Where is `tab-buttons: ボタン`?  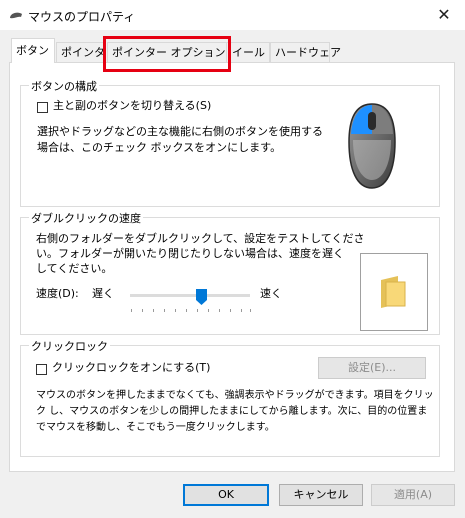 tab-buttons: ボタン is located at coordinates (33, 50).